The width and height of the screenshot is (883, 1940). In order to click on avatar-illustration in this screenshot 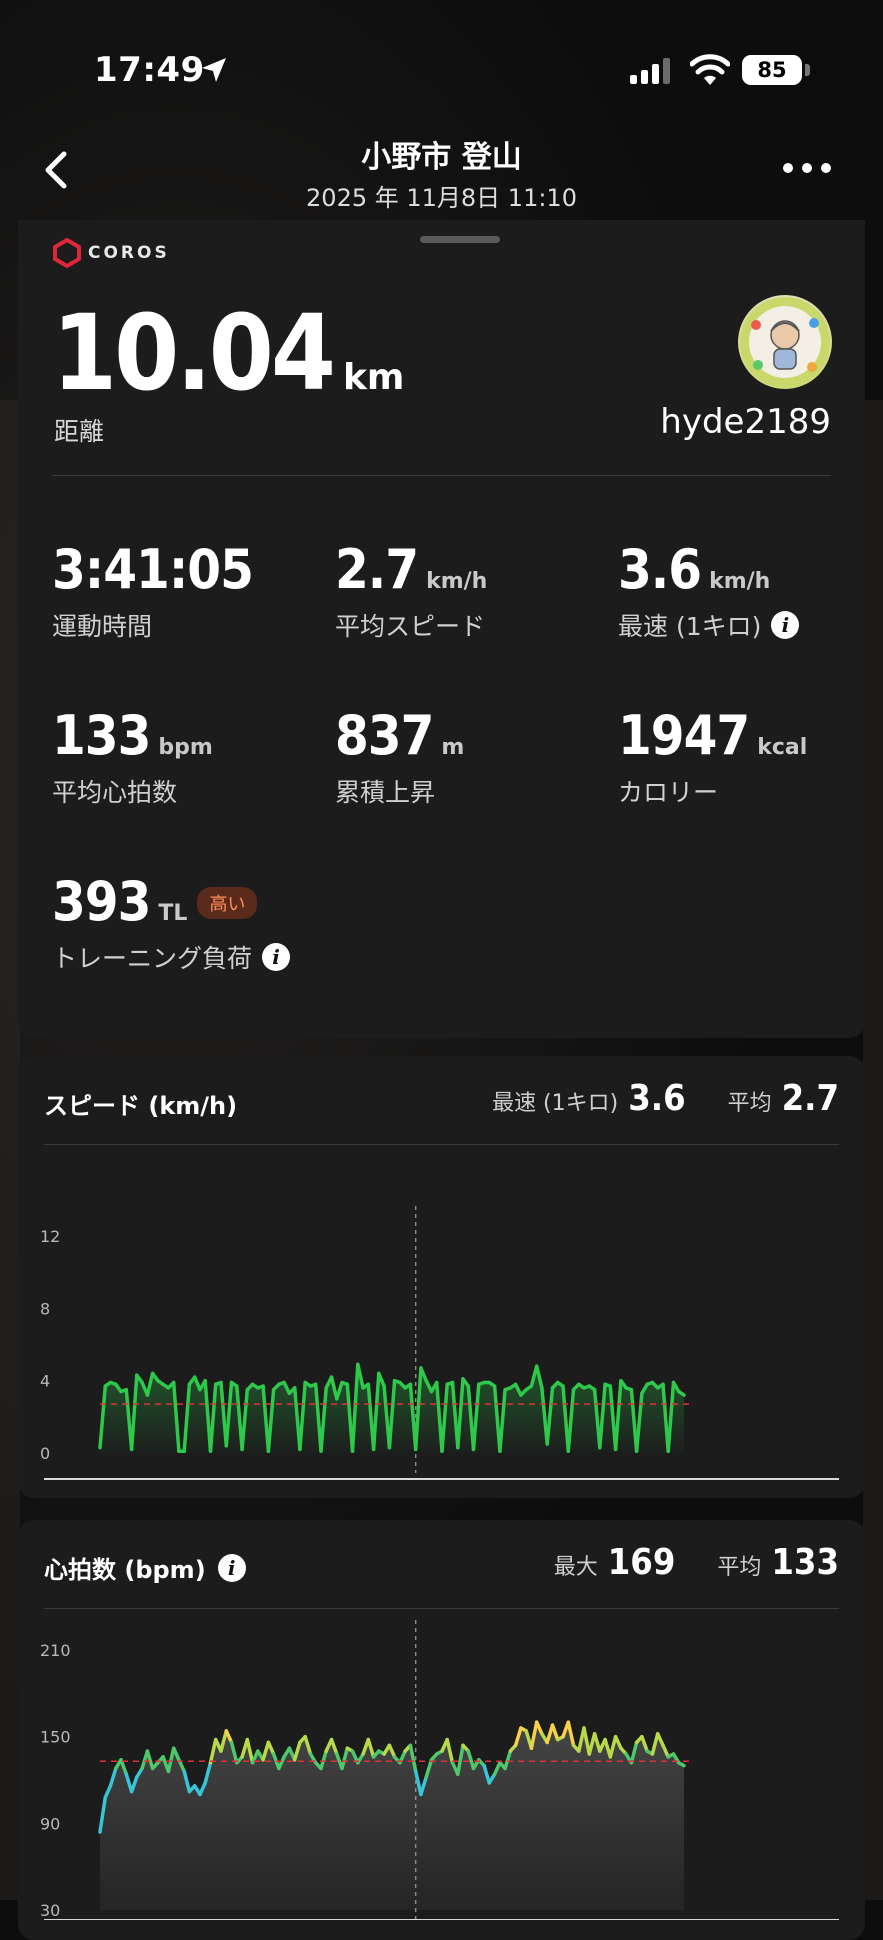, I will do `click(785, 342)`.